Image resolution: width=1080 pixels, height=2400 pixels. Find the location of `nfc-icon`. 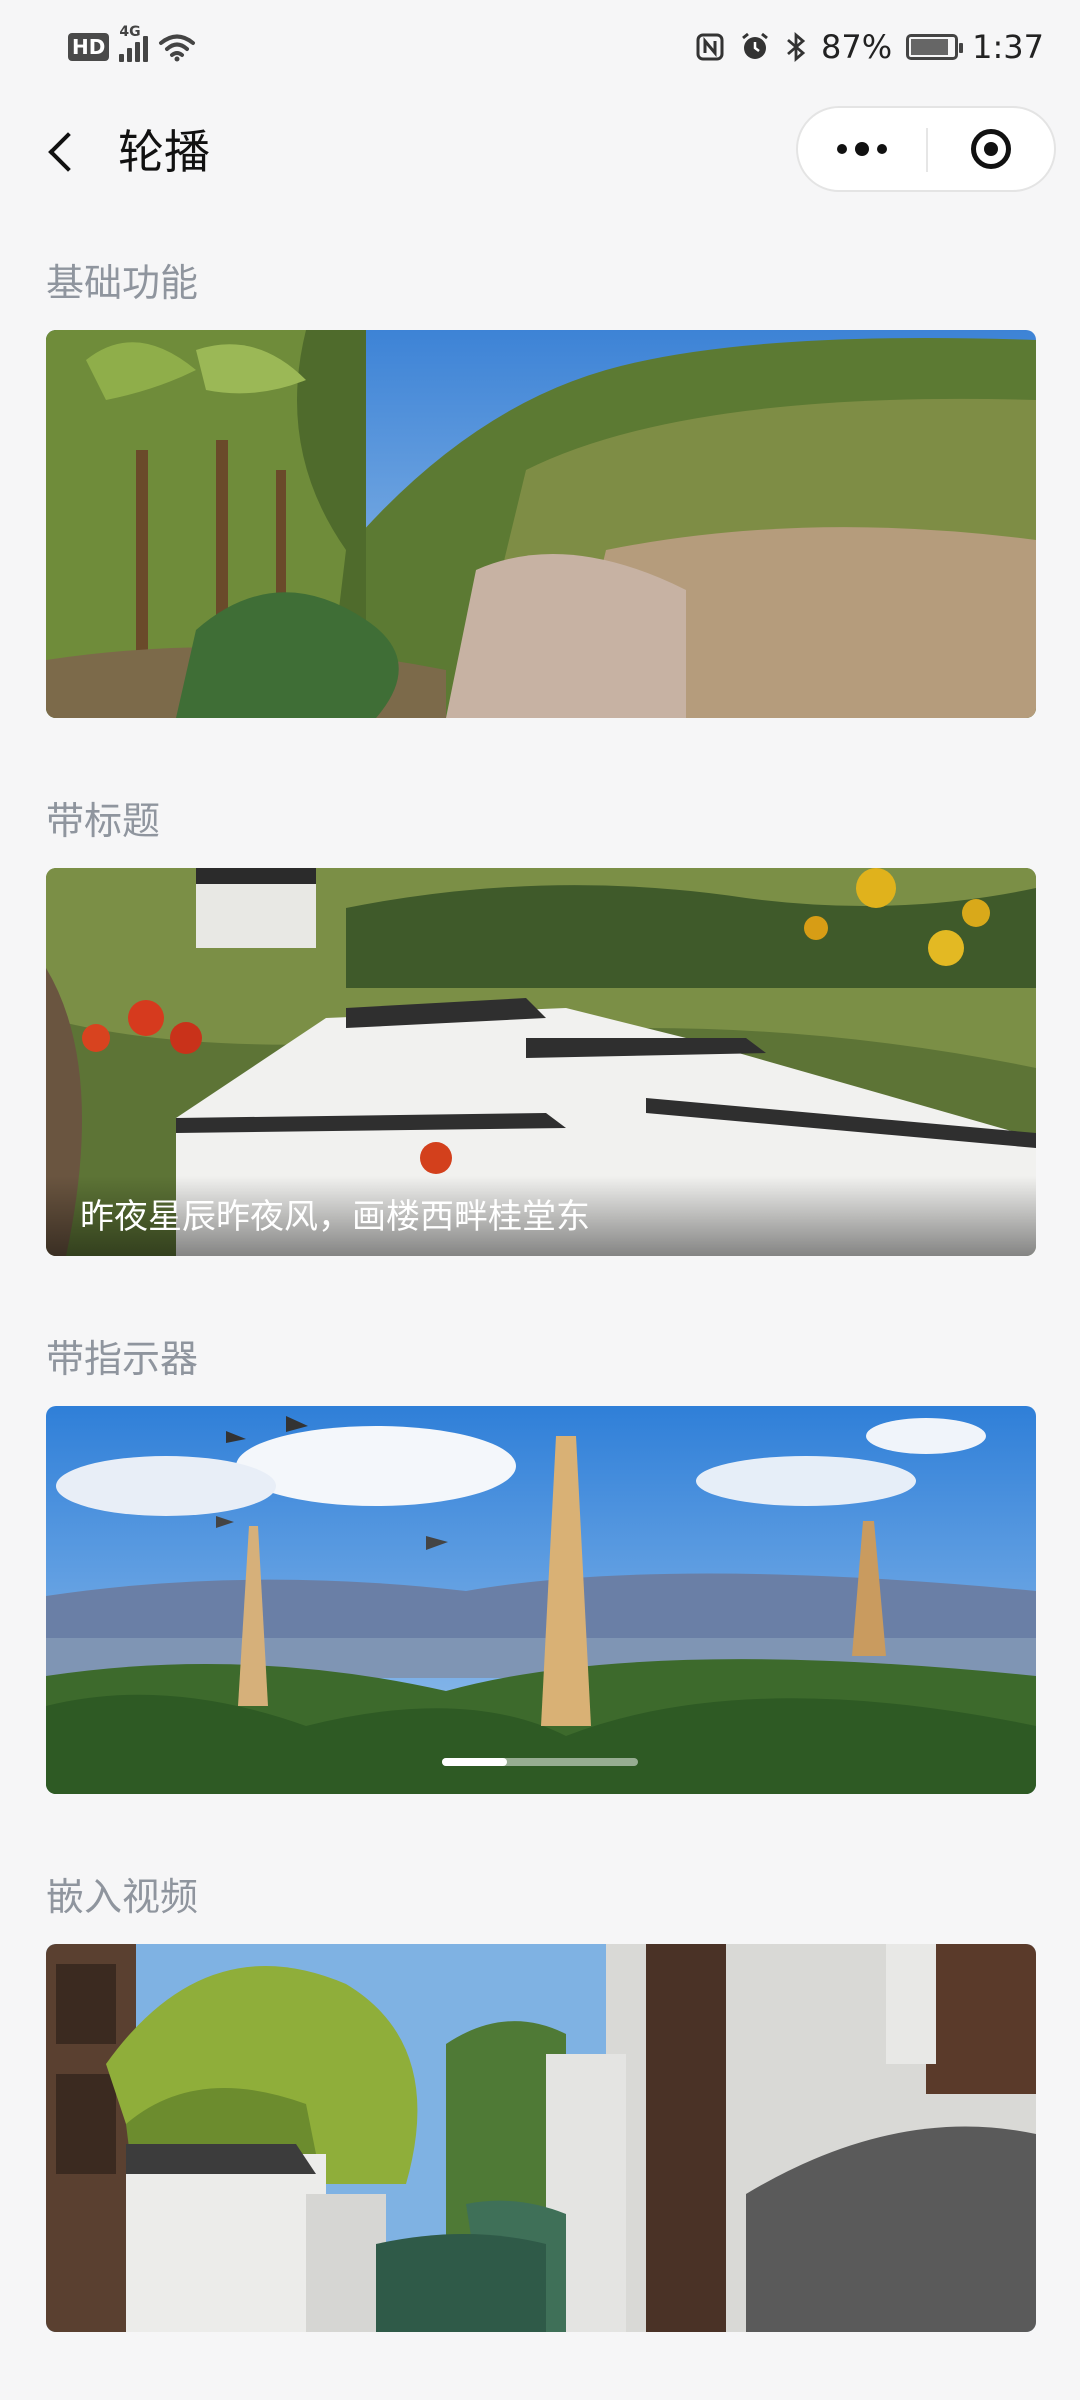

nfc-icon is located at coordinates (710, 47).